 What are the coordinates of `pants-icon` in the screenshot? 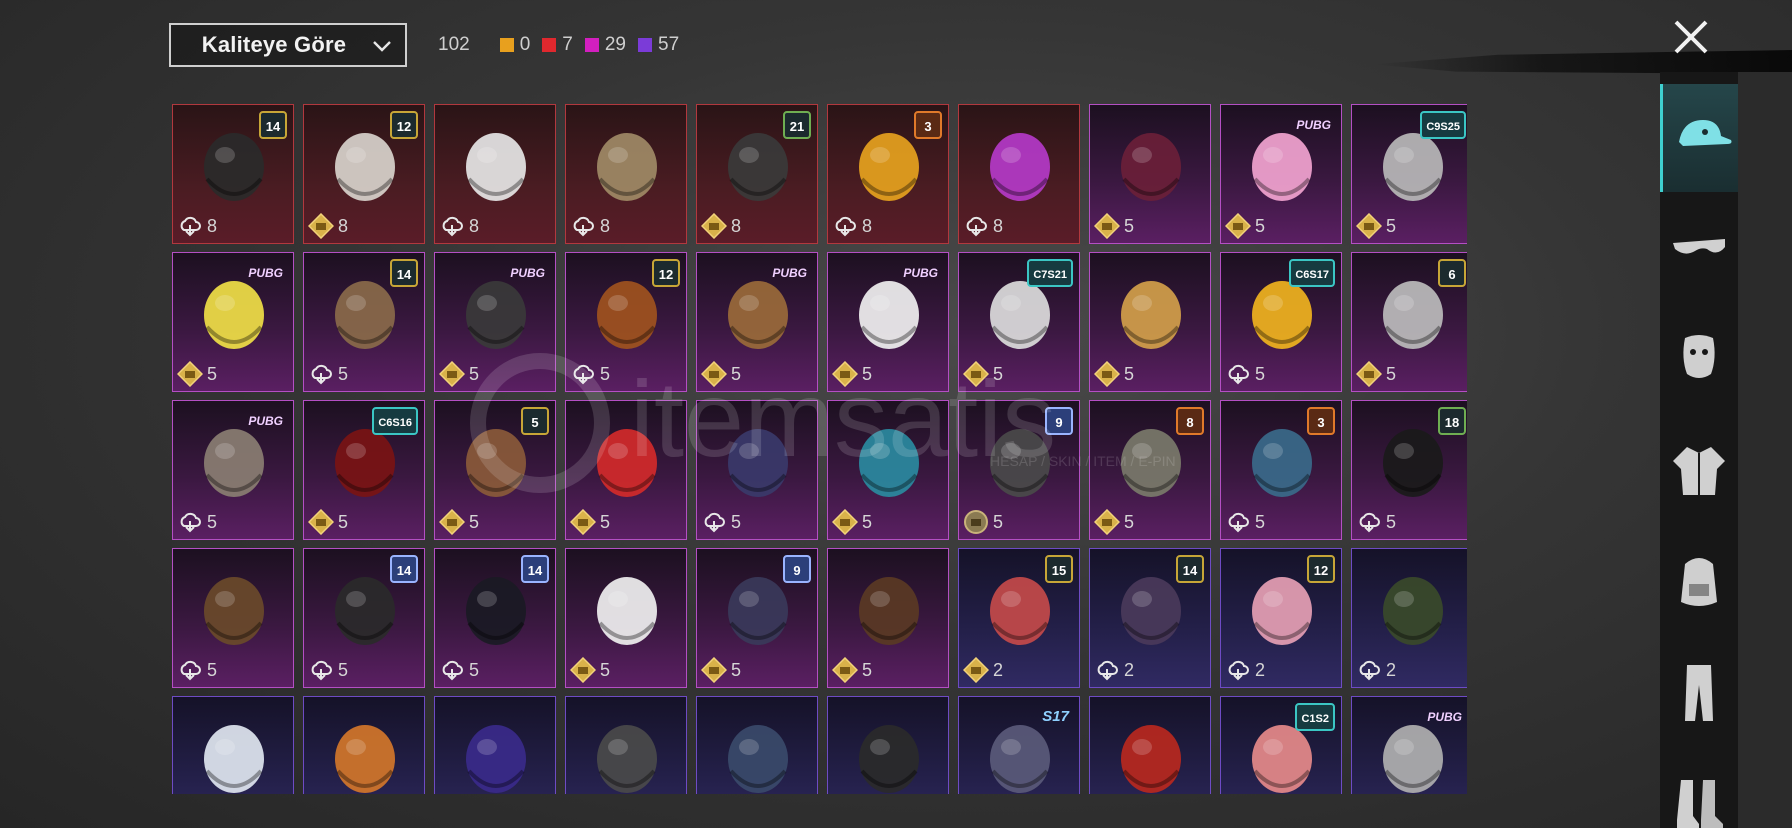 It's located at (1699, 693).